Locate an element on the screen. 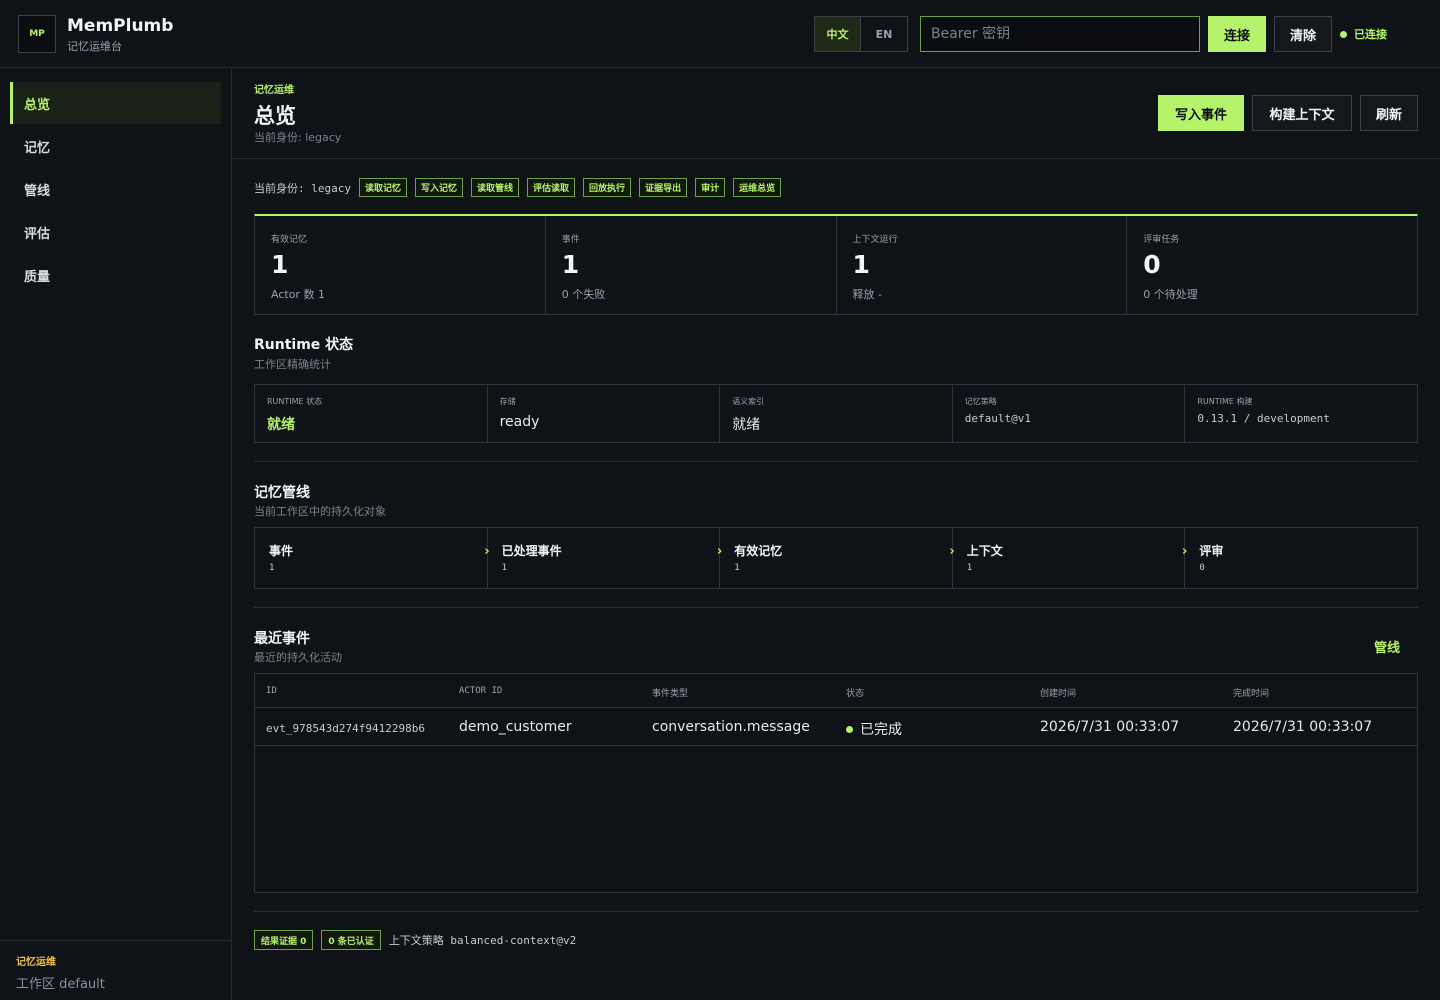 Image resolution: width=1440 pixels, height=1000 pixels. pipeline-stage-context: 上下文 1 › is located at coordinates (1070, 558).